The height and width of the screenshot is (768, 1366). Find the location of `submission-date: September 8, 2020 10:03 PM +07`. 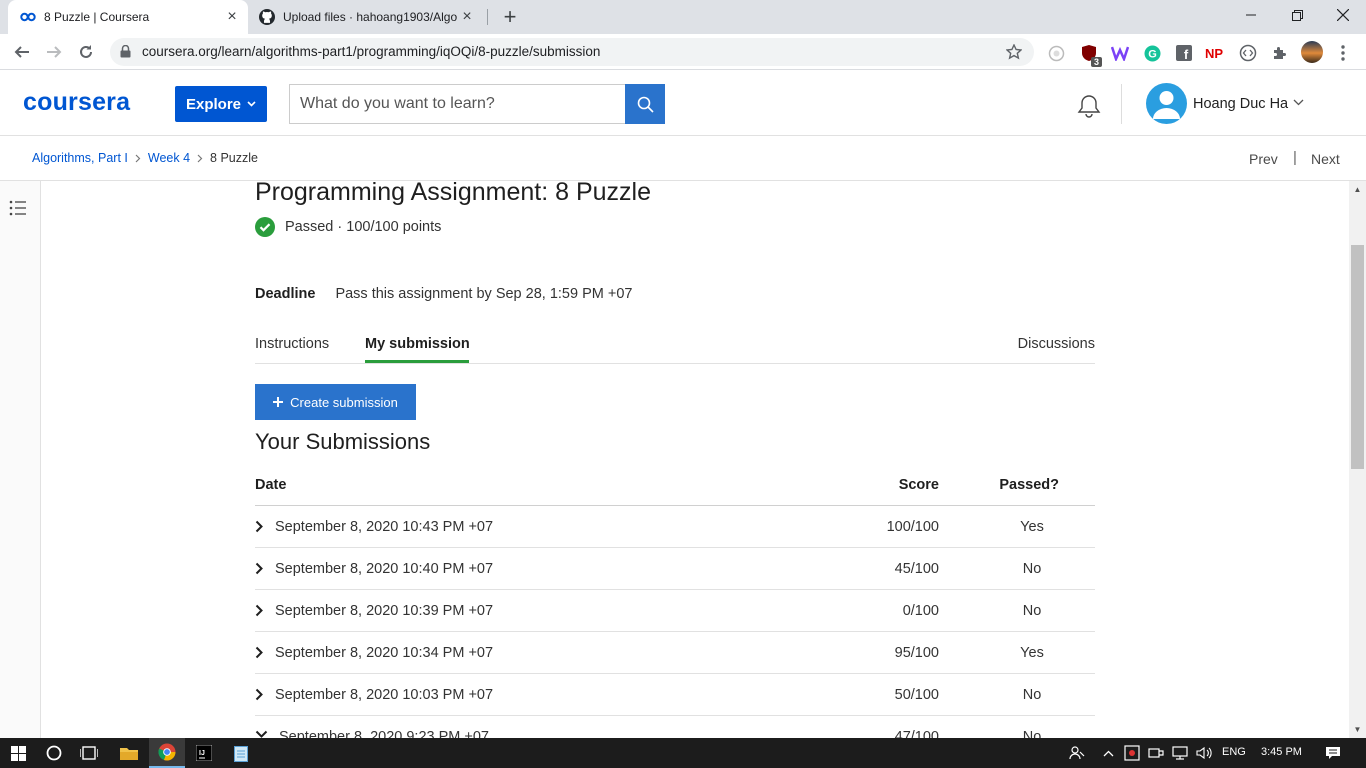

submission-date: September 8, 2020 10:03 PM +07 is located at coordinates (384, 695).